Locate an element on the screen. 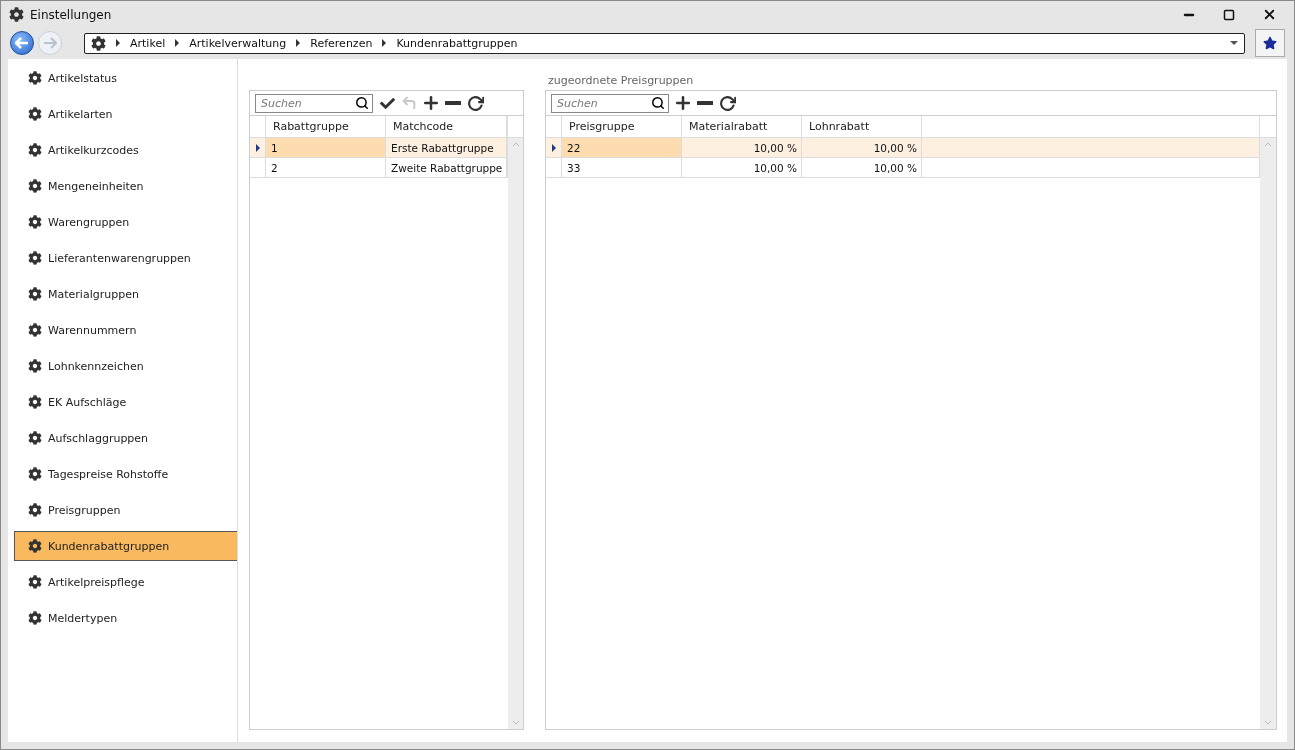 The image size is (1295, 750). panel-title: zugeordnete Preisgruppen is located at coordinates (621, 81).